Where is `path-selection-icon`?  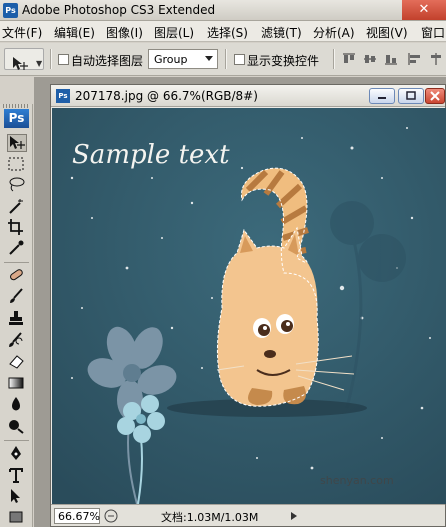
path-selection-icon is located at coordinates (15, 496).